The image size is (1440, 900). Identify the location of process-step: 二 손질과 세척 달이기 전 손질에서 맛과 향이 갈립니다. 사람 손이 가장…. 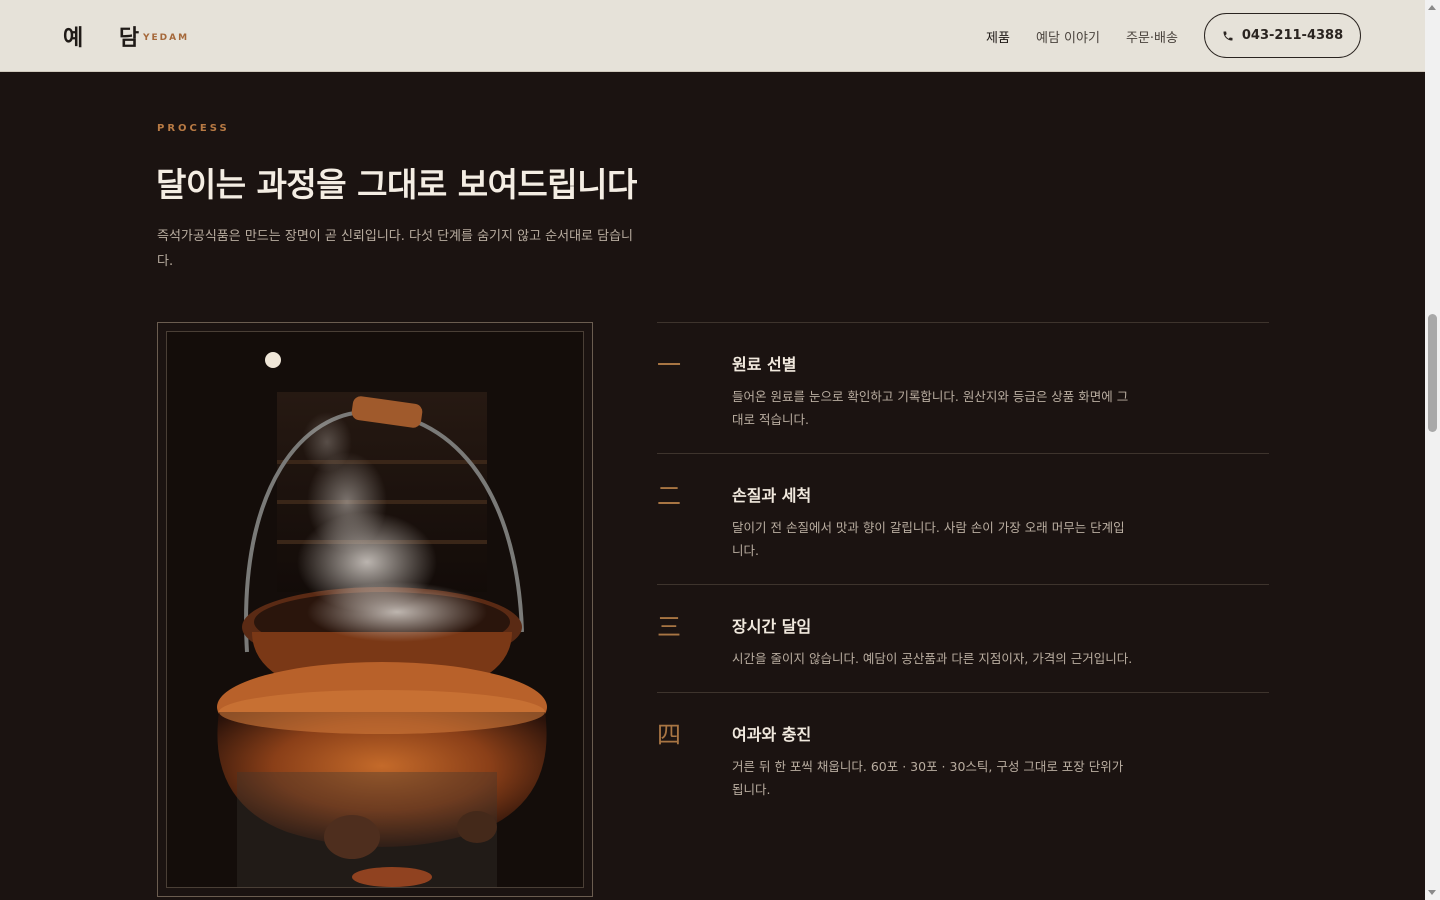
(963, 518).